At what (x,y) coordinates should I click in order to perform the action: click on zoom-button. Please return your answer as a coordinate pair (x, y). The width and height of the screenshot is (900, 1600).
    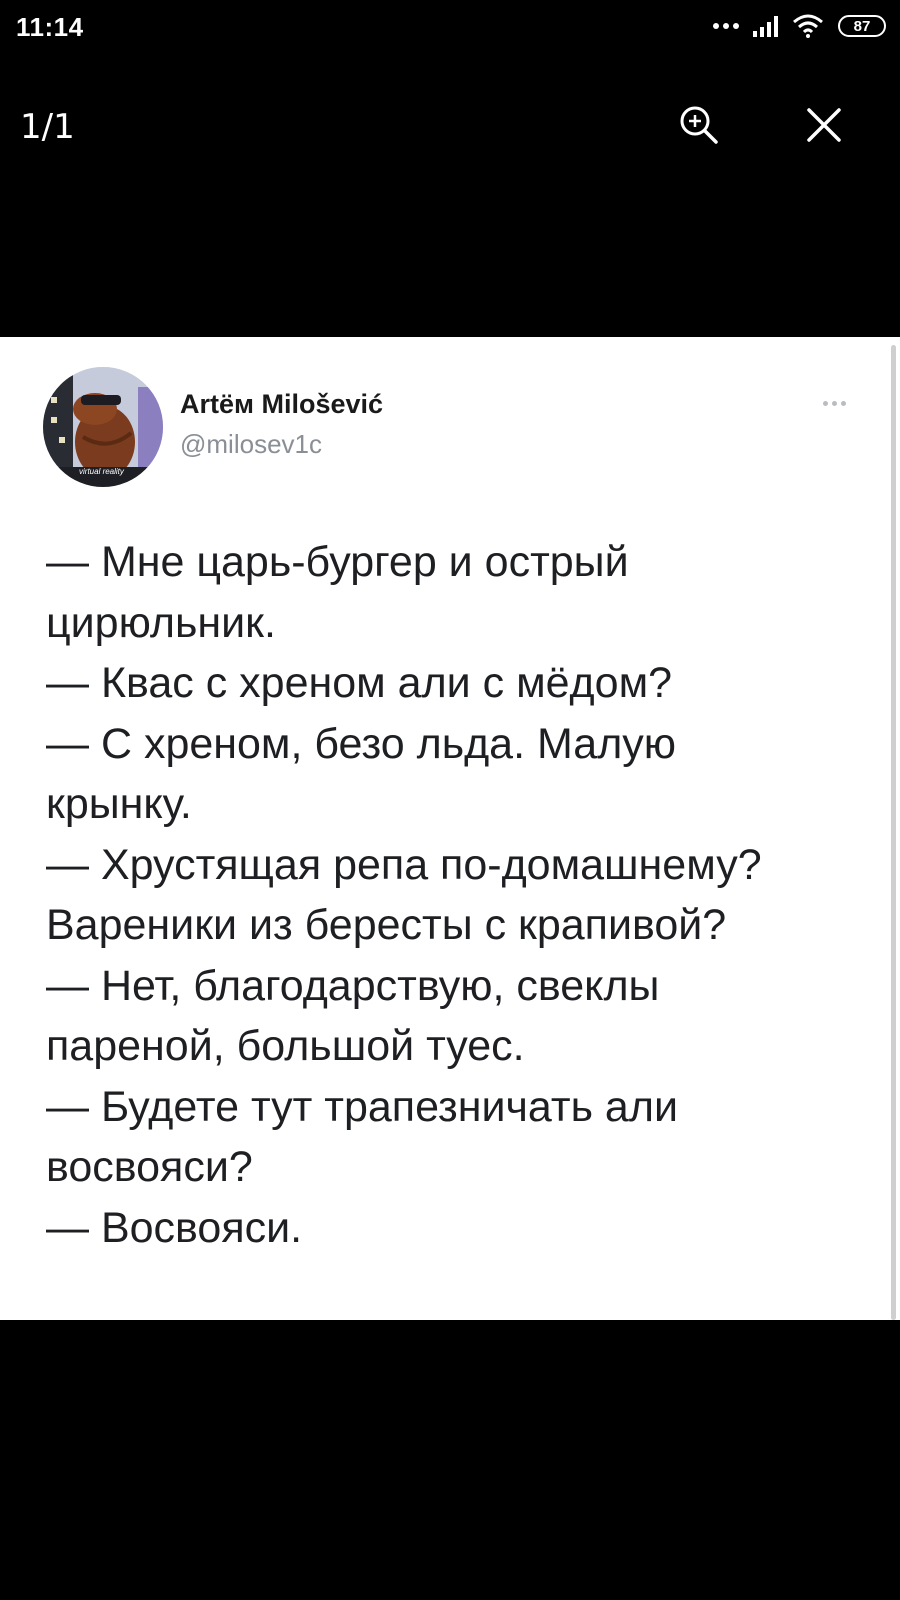
    Looking at the image, I should click on (699, 125).